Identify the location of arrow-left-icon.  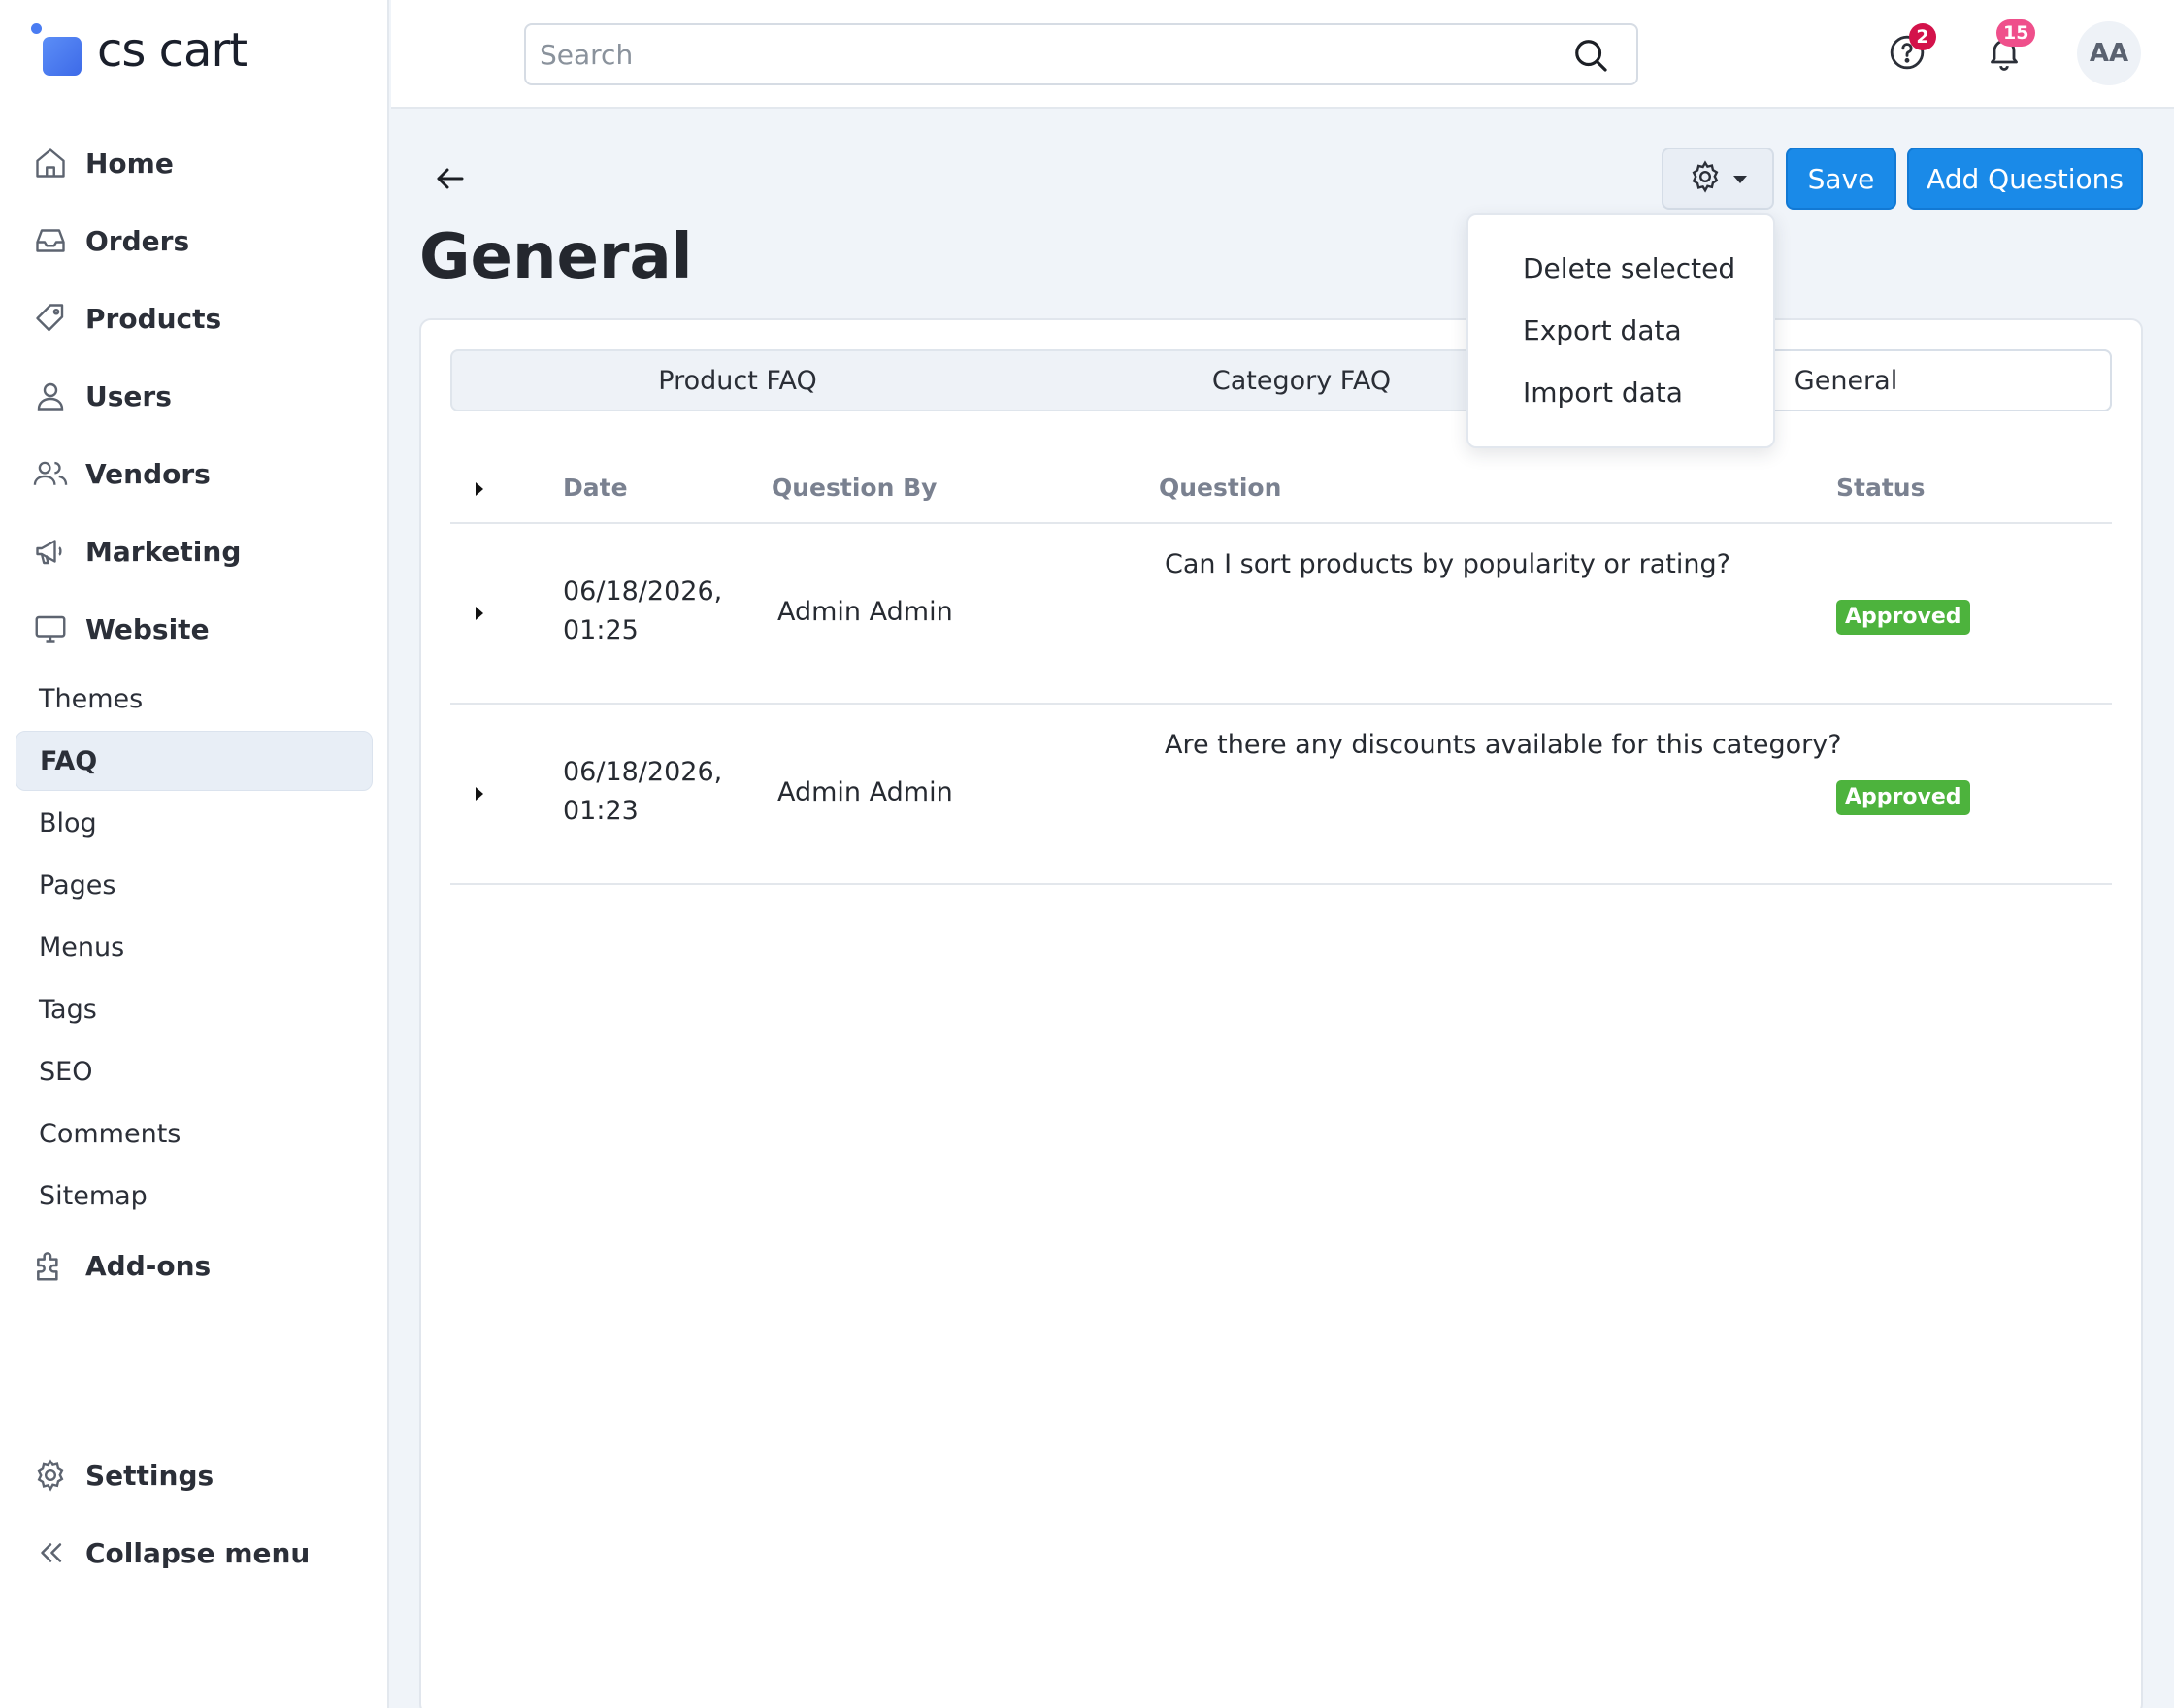
(450, 180).